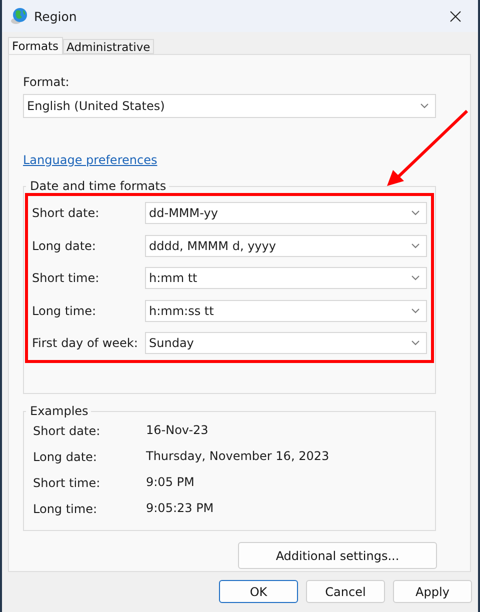  I want to click on group-title: Date and time formats, so click(98, 186).